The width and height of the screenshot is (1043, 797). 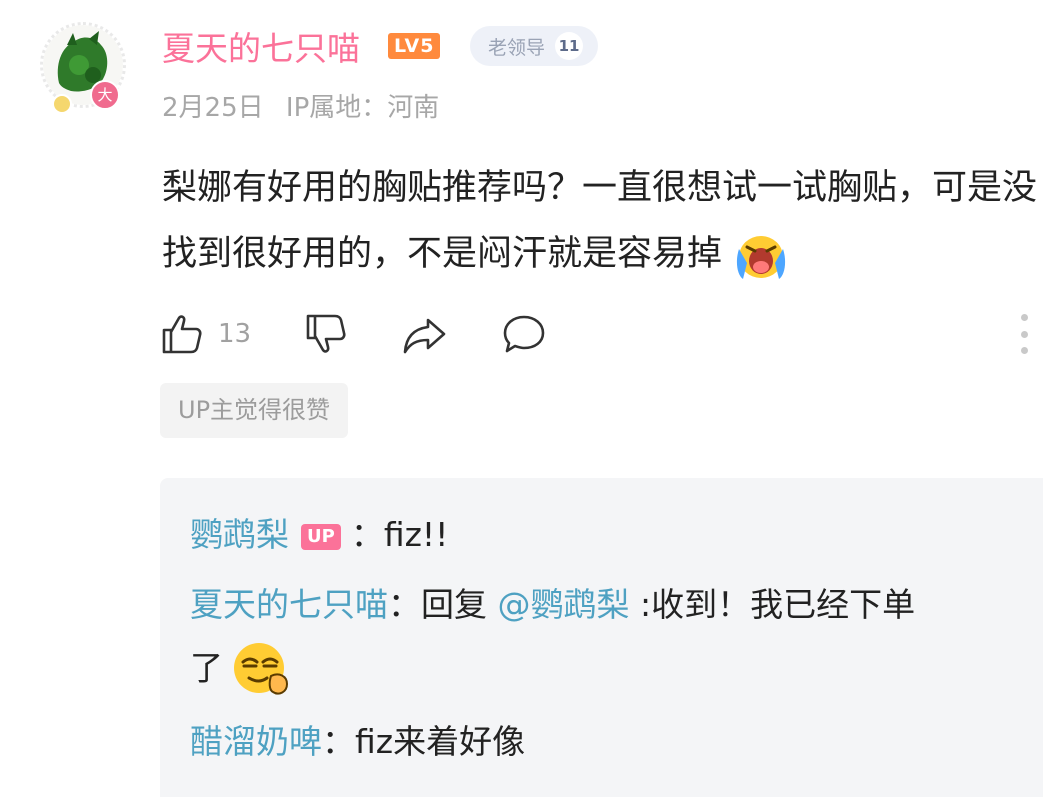 I want to click on like-count: 13, so click(x=235, y=334).